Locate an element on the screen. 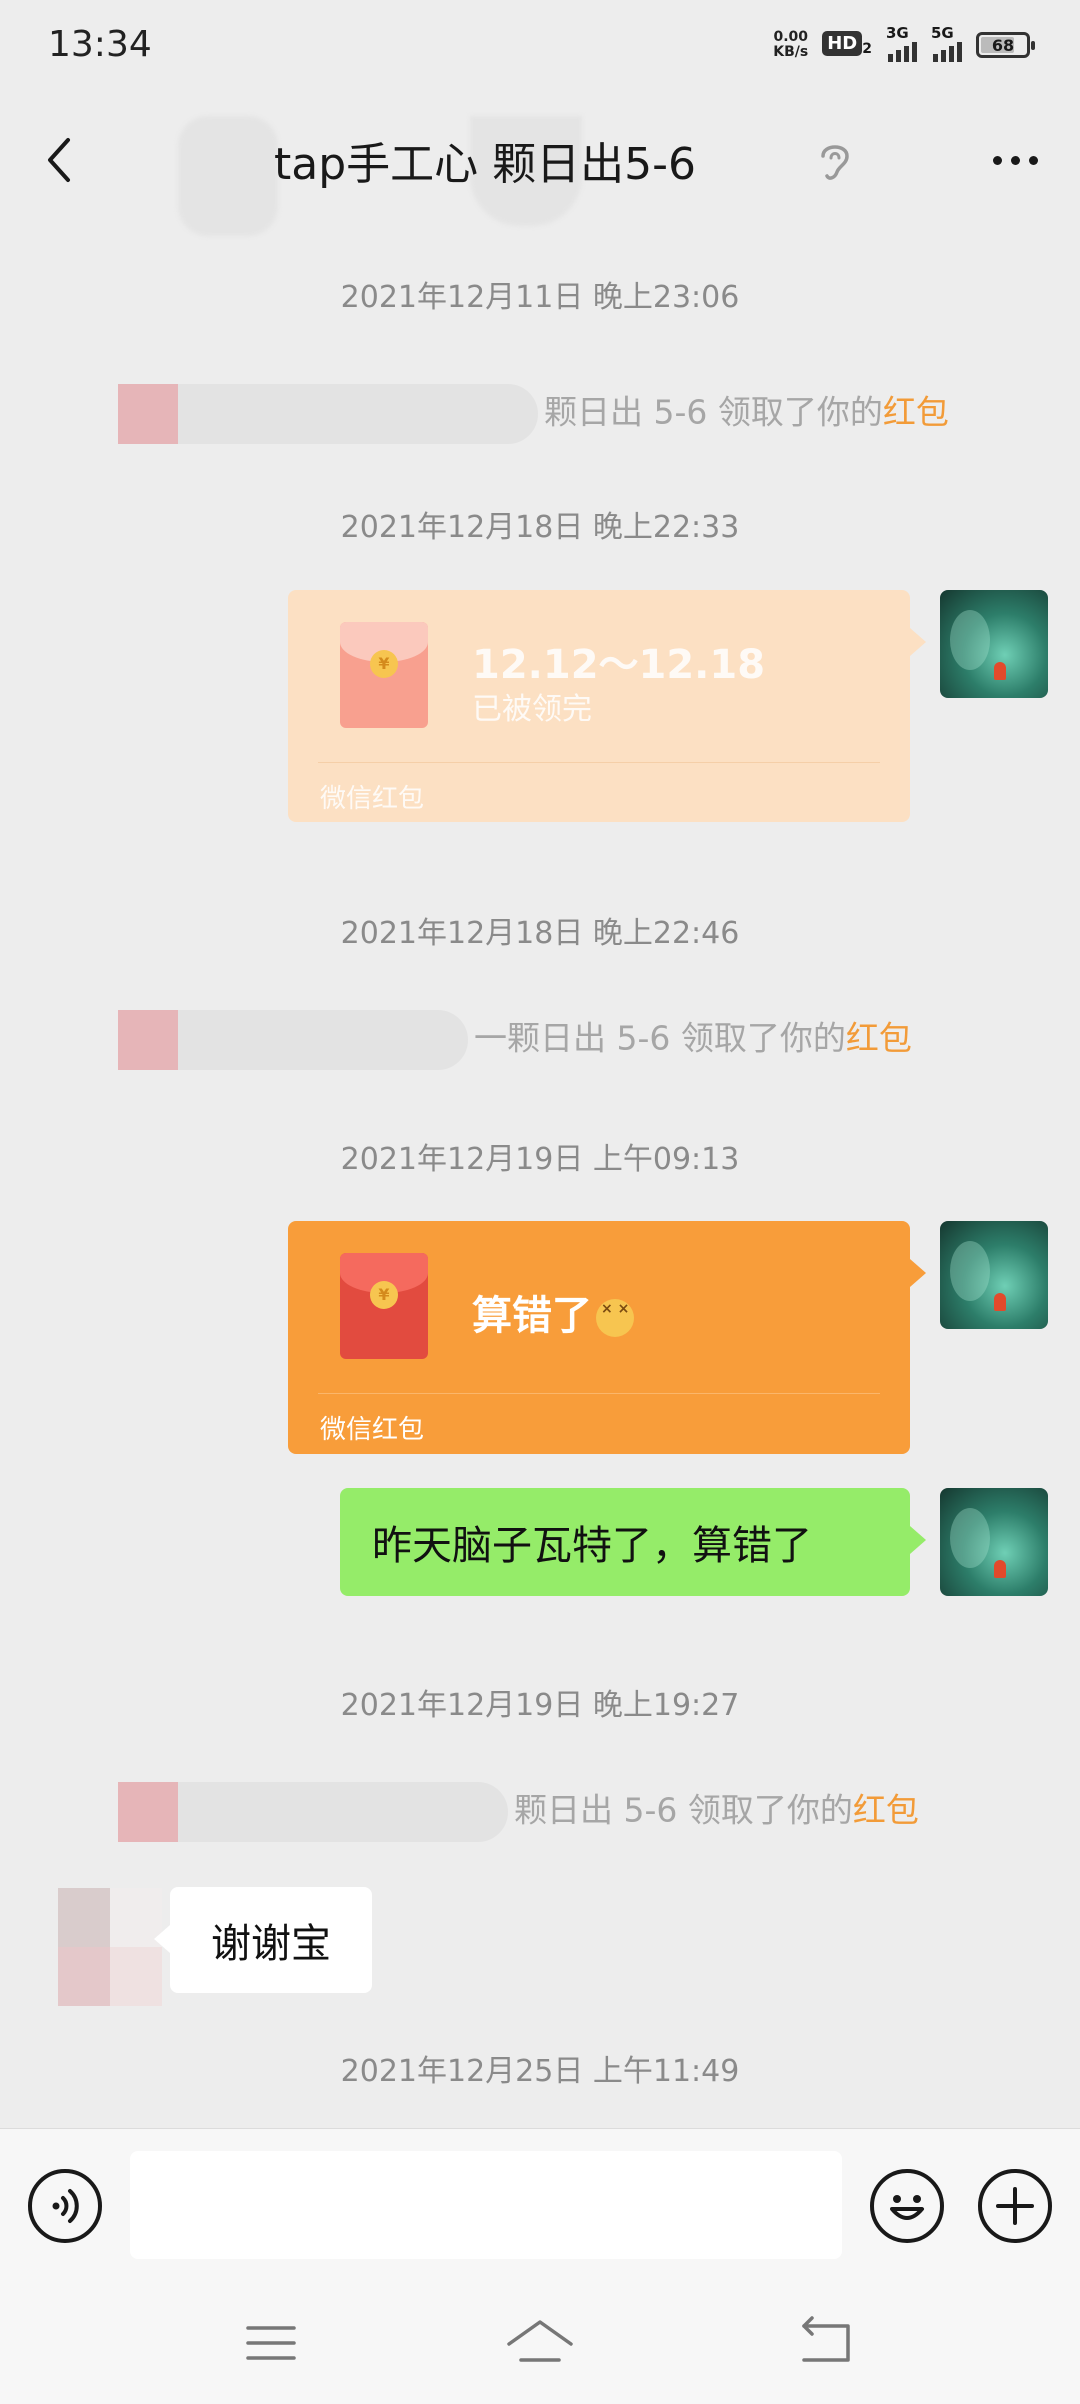  return-button is located at coordinates (825, 2343).